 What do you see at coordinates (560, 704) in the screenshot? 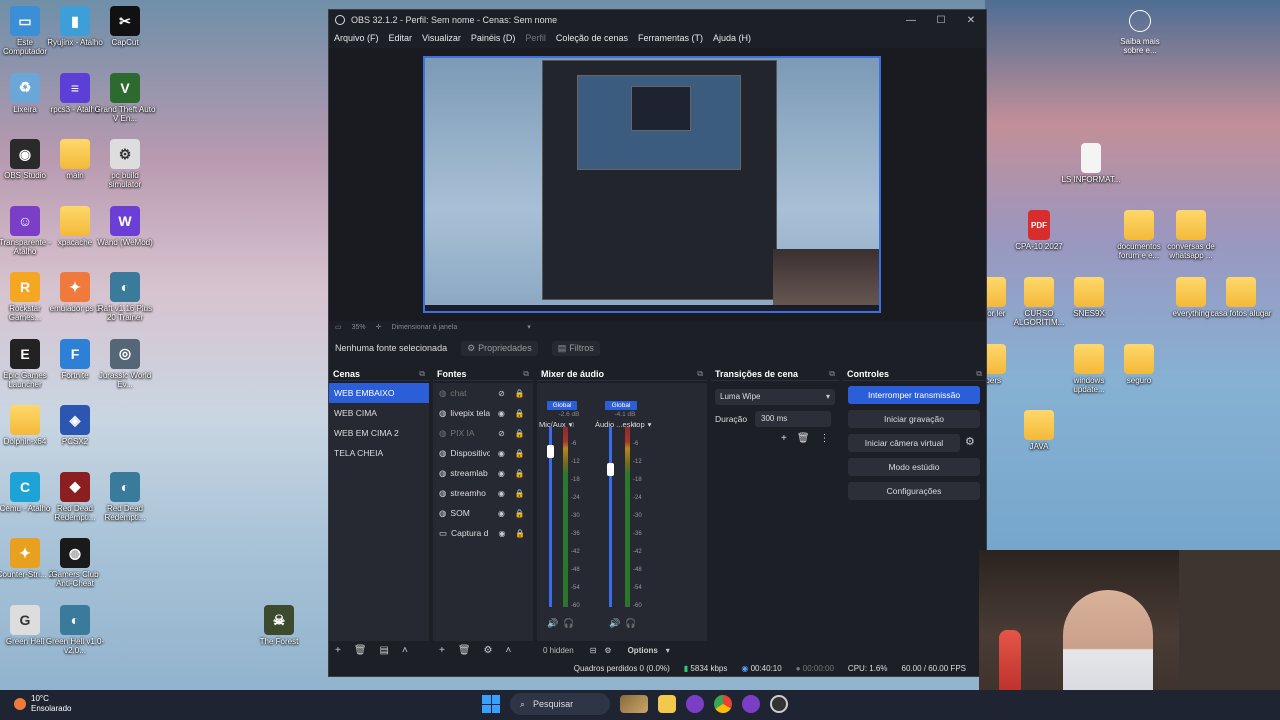
I see `search-box: ⌕ Pesquisar` at bounding box center [560, 704].